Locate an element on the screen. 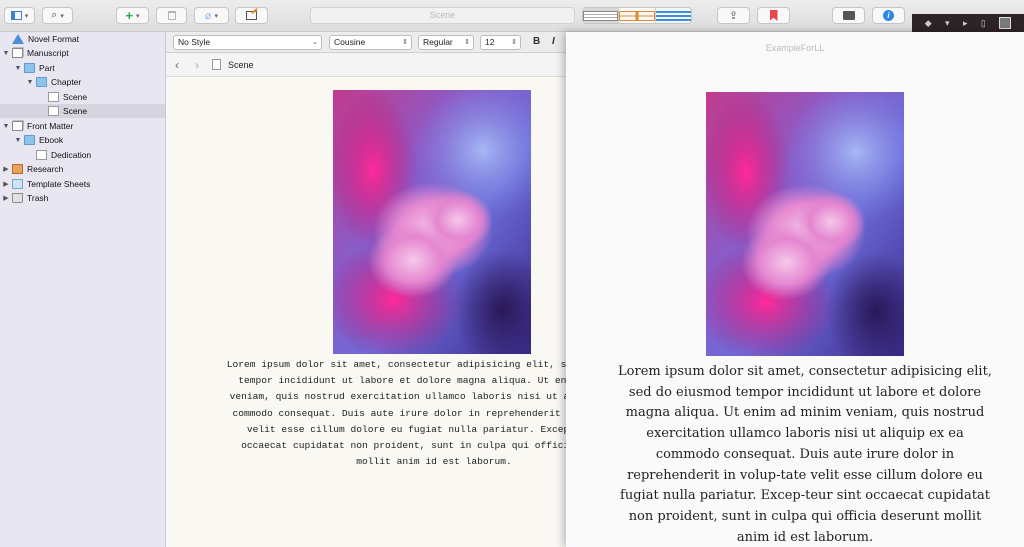 The width and height of the screenshot is (1024, 547). binder-item-label: Dedication is located at coordinates (71, 155).